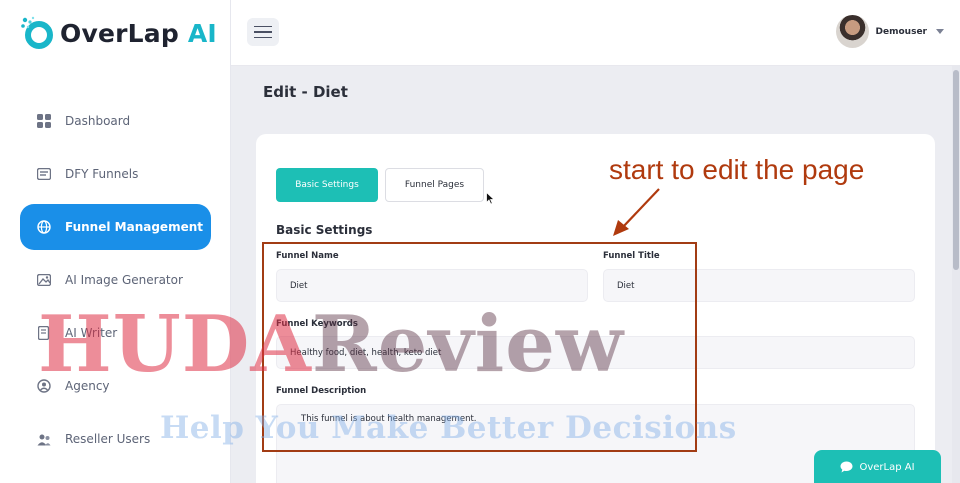 This screenshot has height=483, width=960. Describe the element at coordinates (44, 386) in the screenshot. I see `agency-icon` at that location.